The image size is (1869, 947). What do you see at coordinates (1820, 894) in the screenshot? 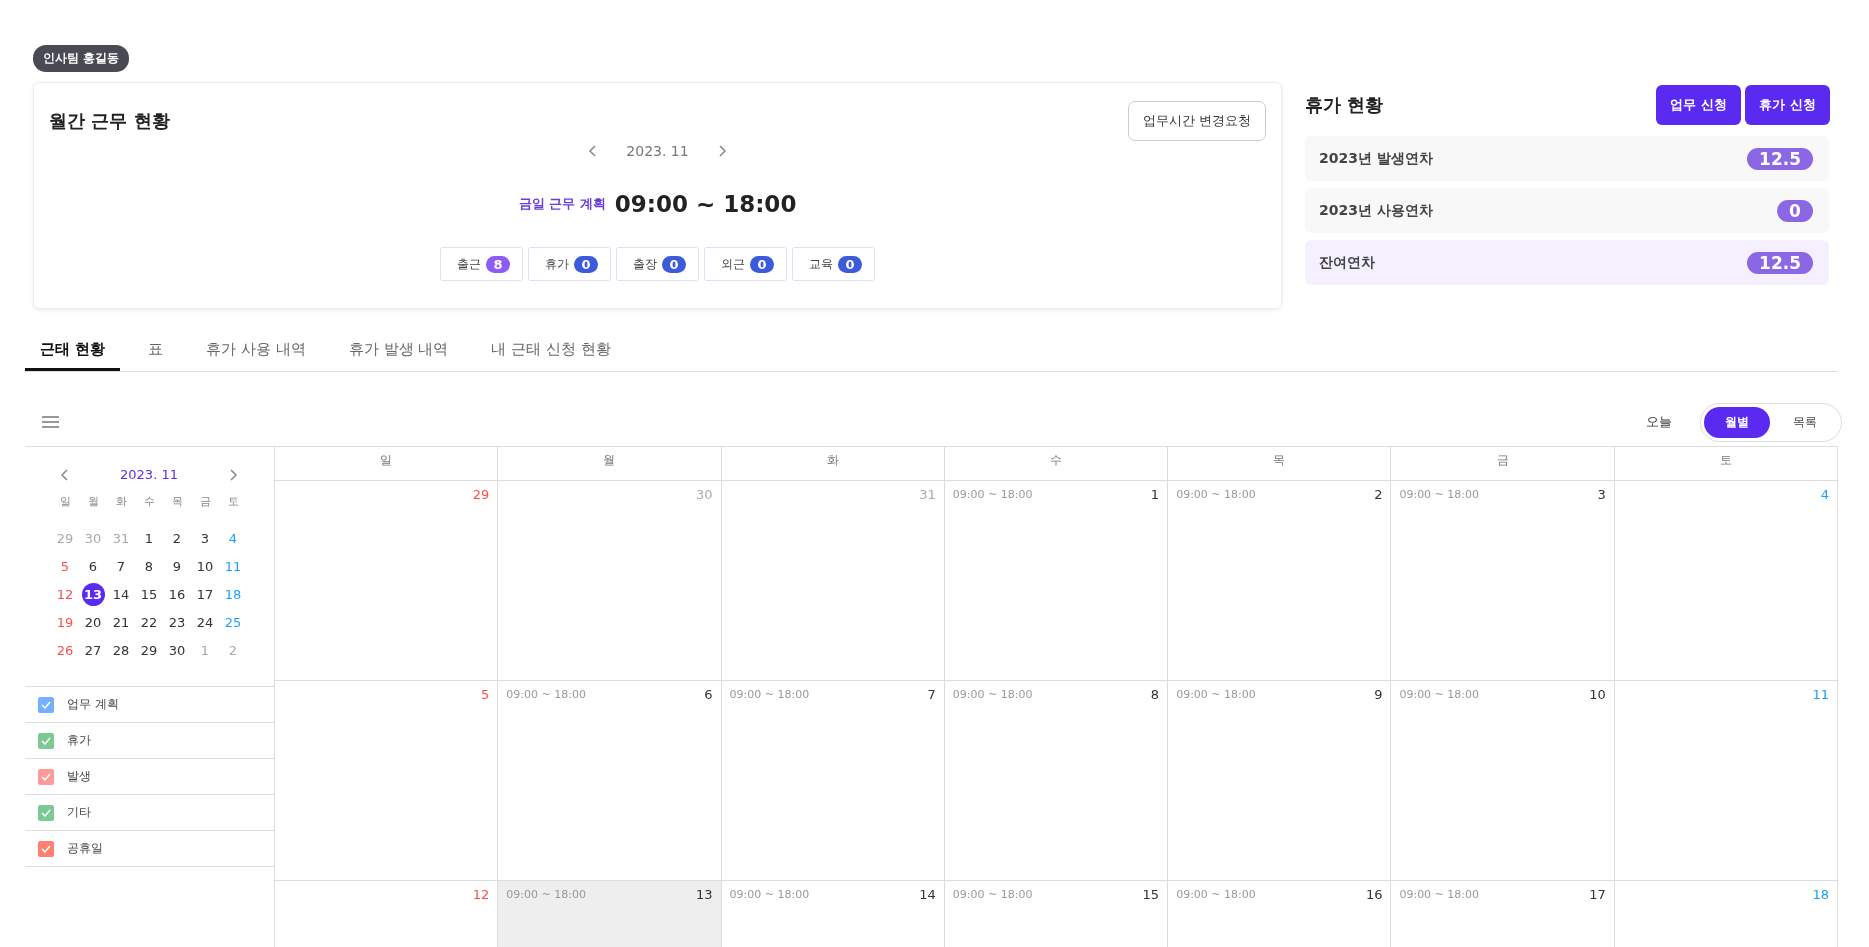
I see `day-number: 18` at bounding box center [1820, 894].